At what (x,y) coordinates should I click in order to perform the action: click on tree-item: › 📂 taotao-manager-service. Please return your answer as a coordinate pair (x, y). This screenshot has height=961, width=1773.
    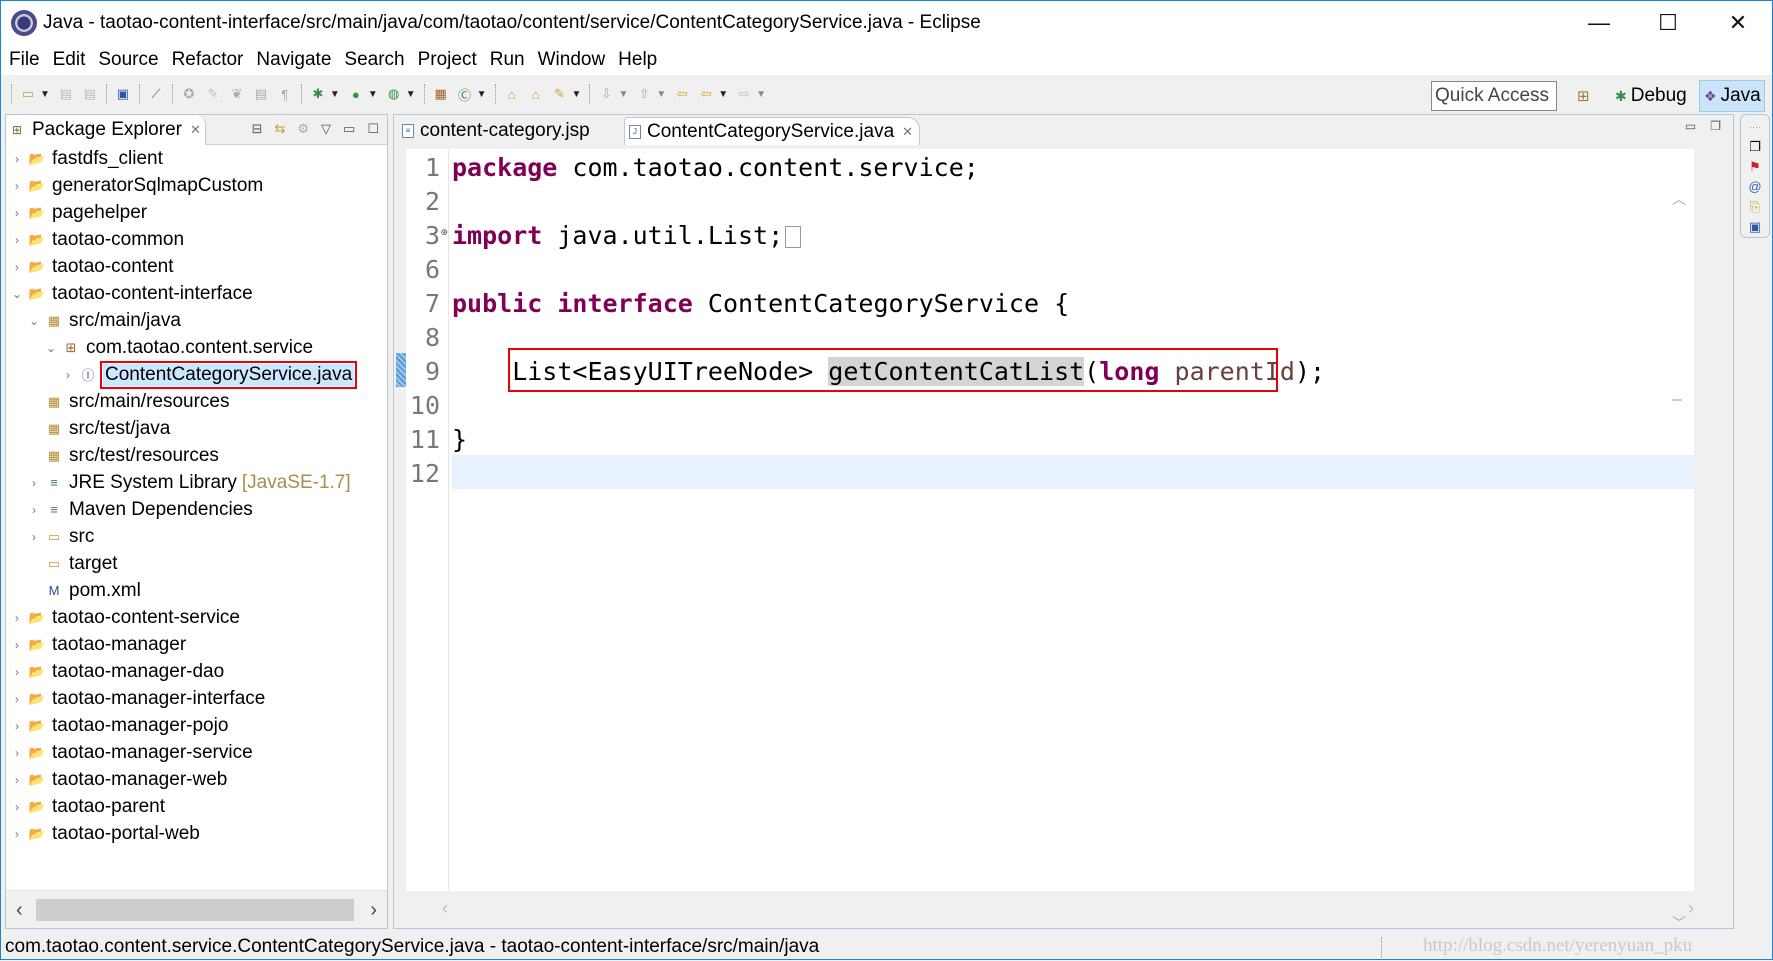
    Looking at the image, I should click on (196, 752).